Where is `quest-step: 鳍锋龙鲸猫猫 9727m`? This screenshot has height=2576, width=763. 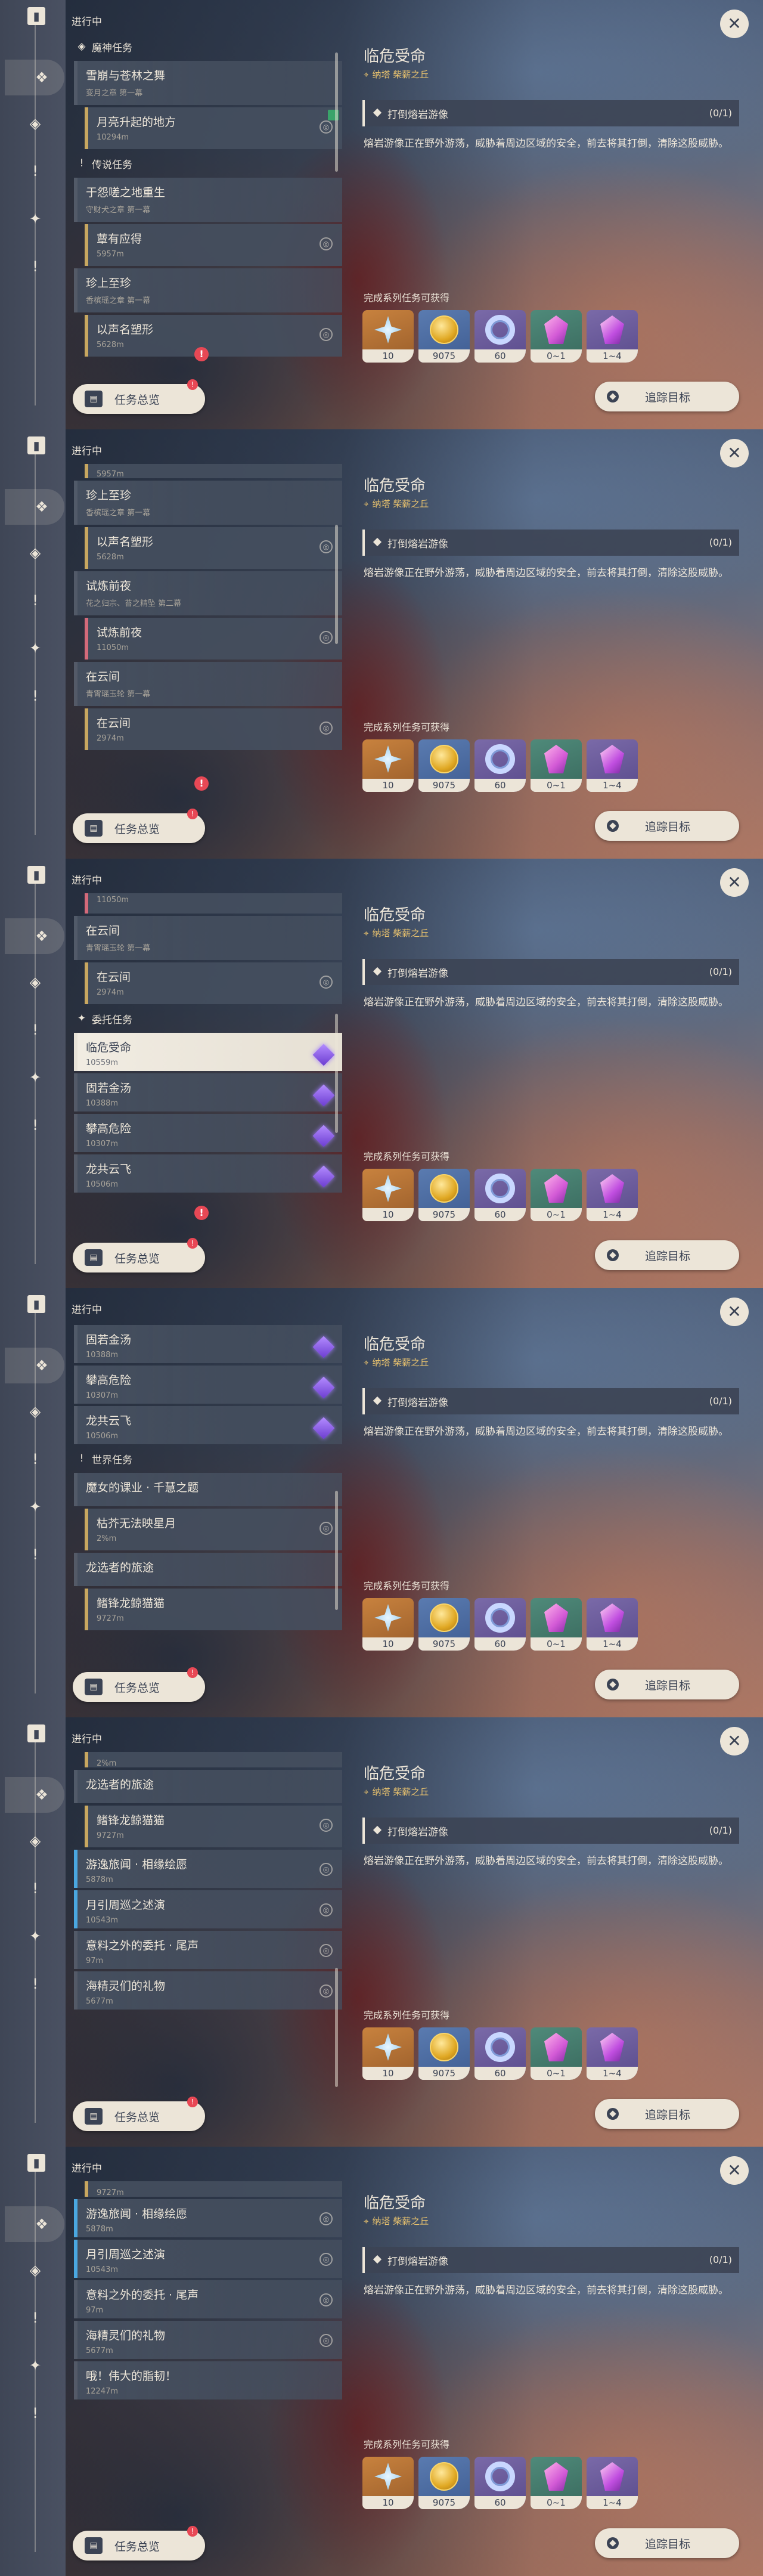 quest-step: 鳍锋龙鲸猫猫 9727m is located at coordinates (213, 1610).